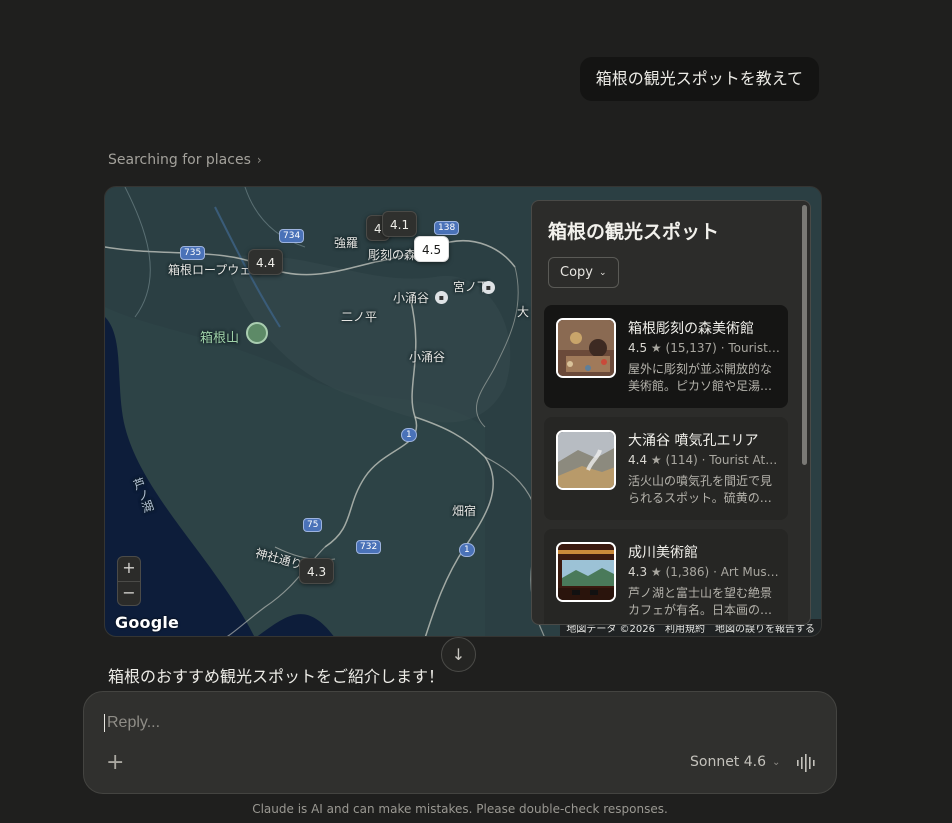 This screenshot has width=952, height=823. What do you see at coordinates (638, 460) in the screenshot?
I see `place-rating: 4.4` at bounding box center [638, 460].